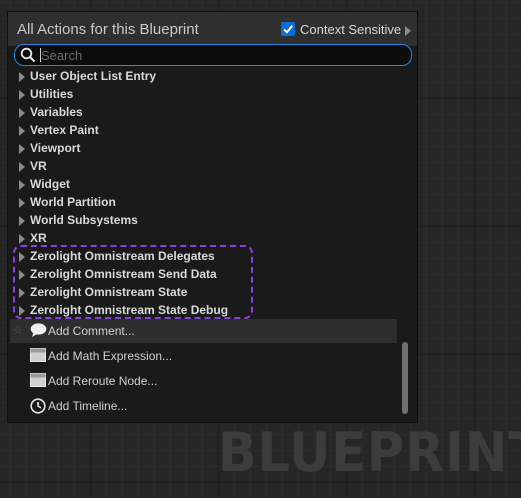  Describe the element at coordinates (205, 113) in the screenshot. I see `category-variables: Variables` at that location.